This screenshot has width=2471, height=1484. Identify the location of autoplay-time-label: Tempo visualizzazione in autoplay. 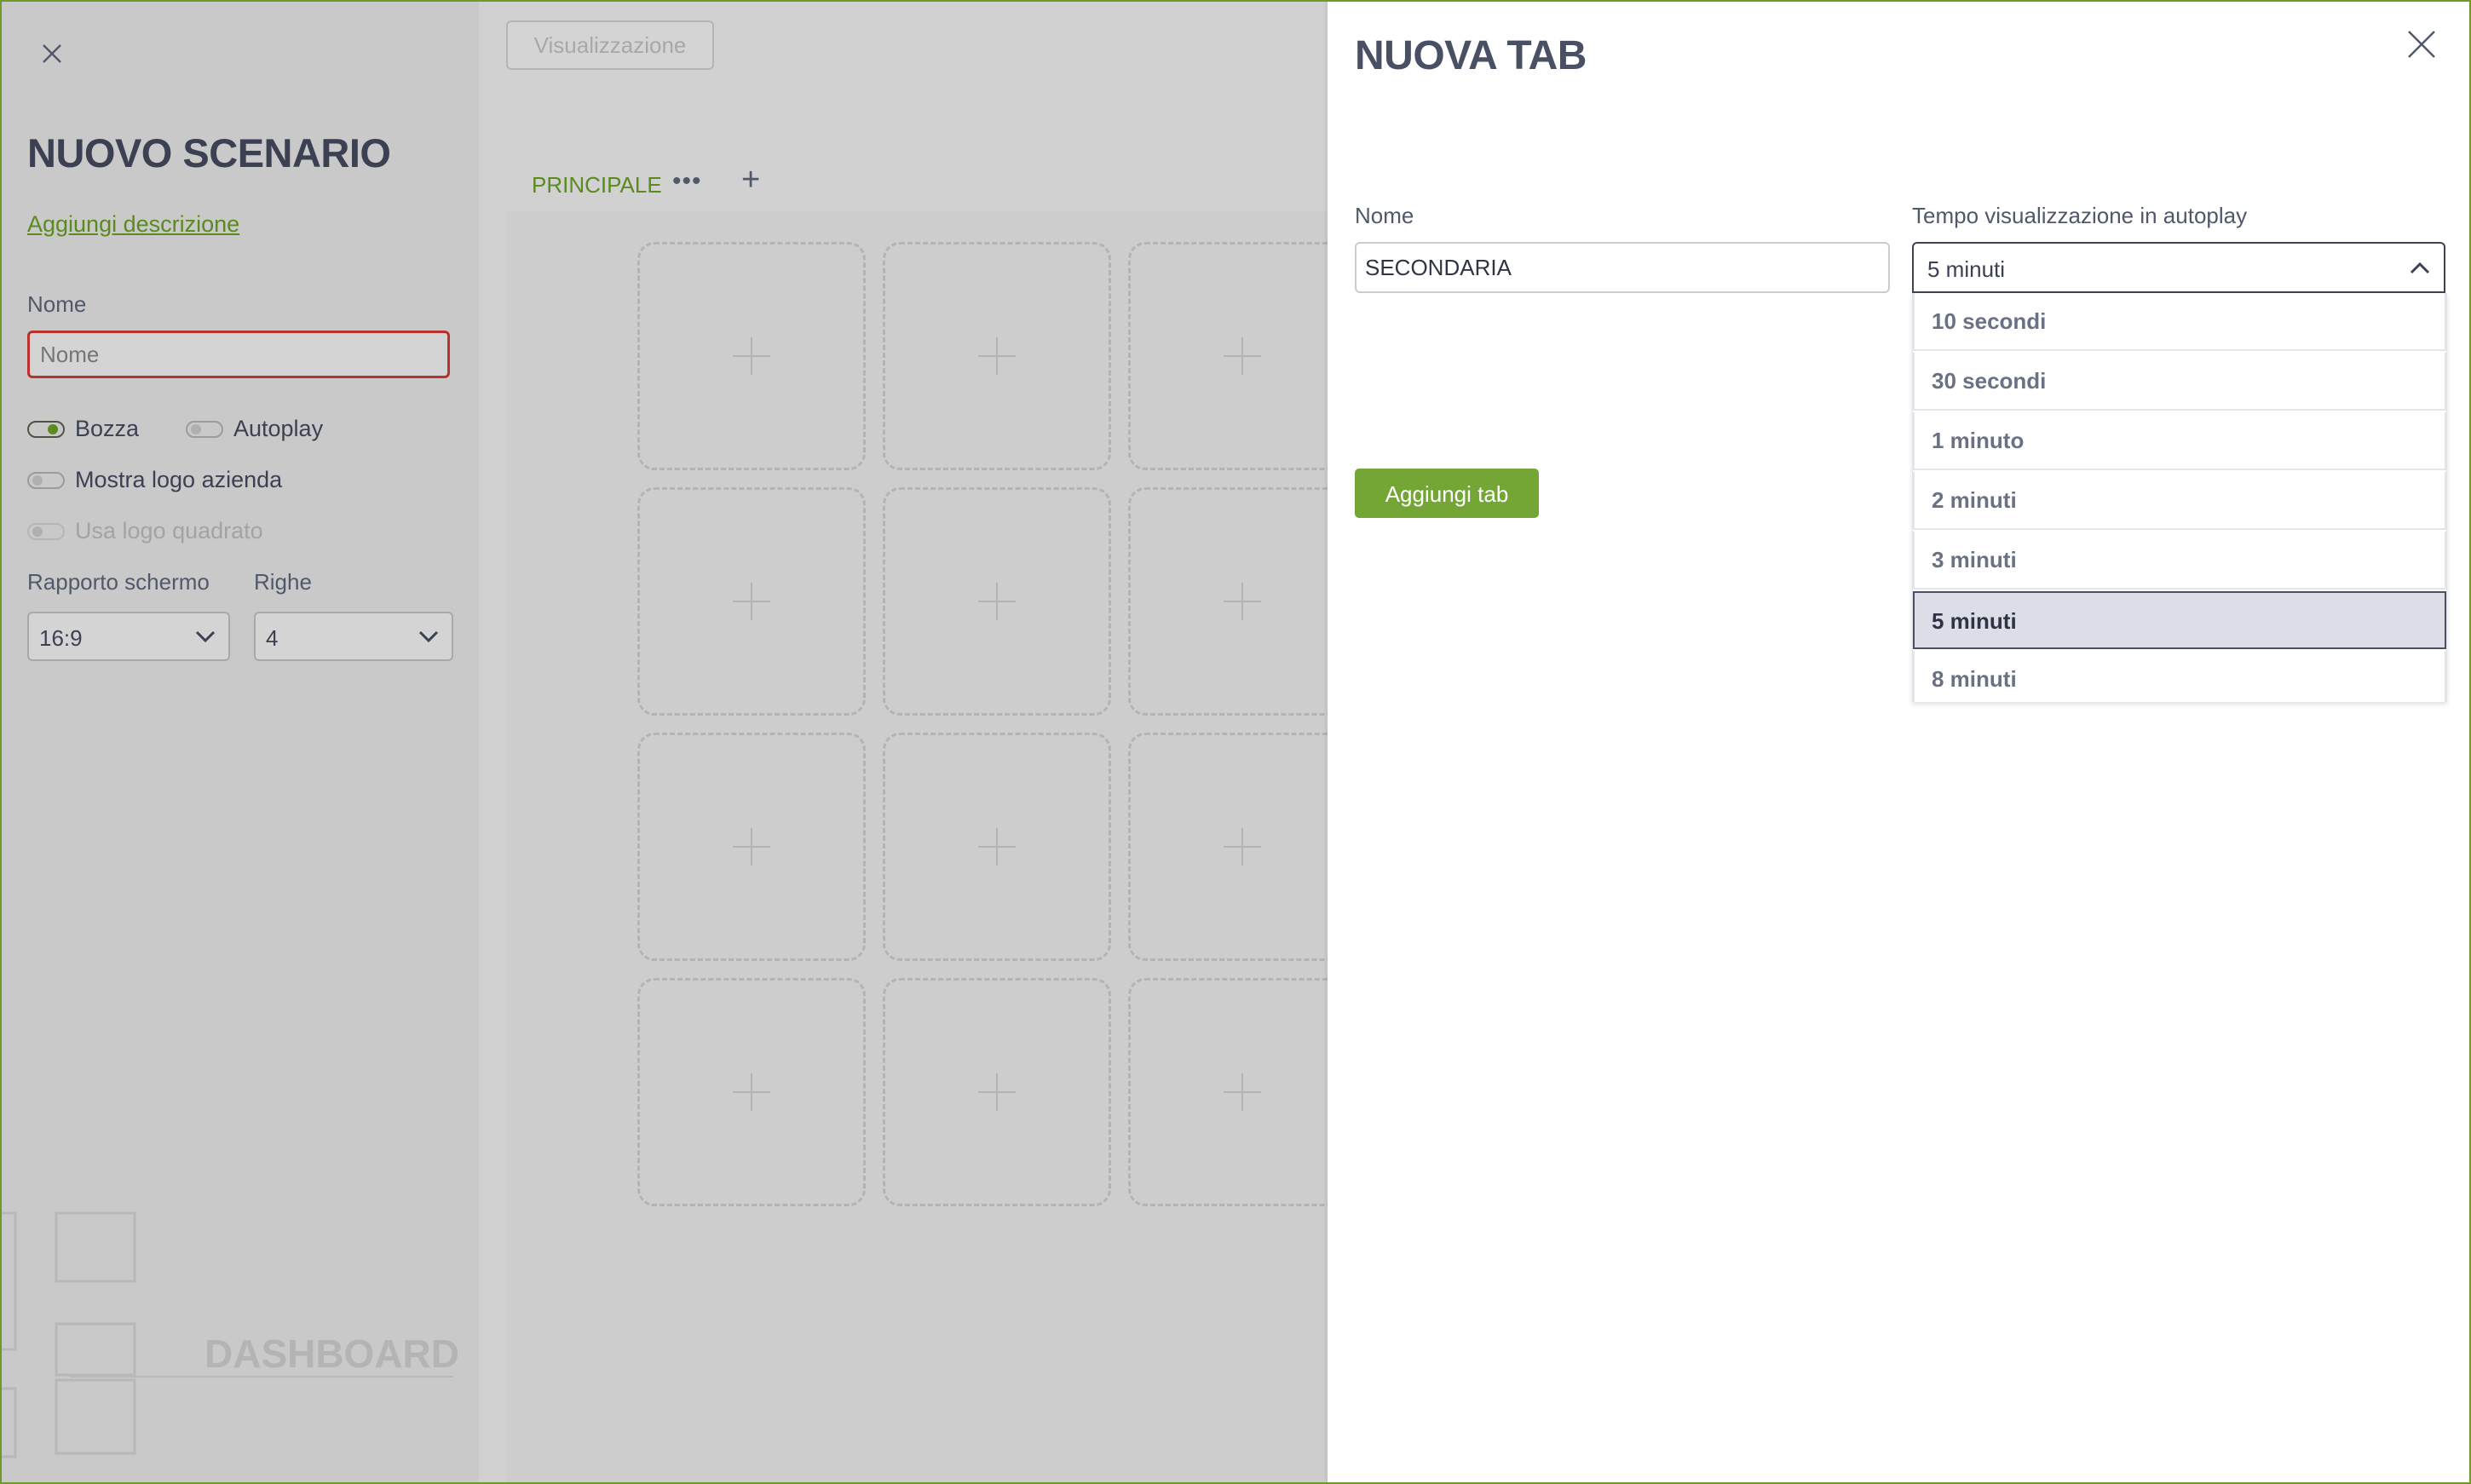
(2080, 215).